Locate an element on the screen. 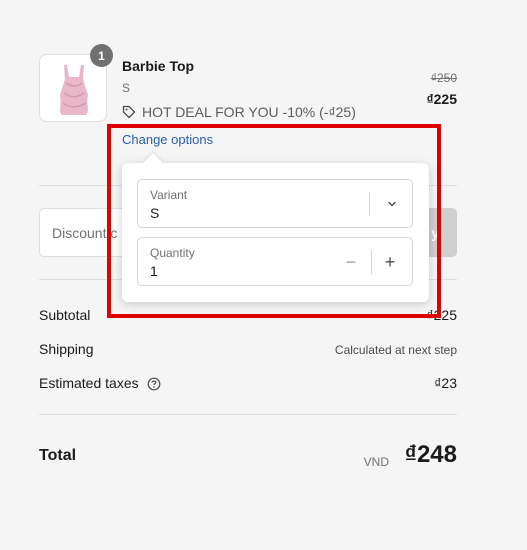 The image size is (527, 550). chevron-down-icon is located at coordinates (392, 204).